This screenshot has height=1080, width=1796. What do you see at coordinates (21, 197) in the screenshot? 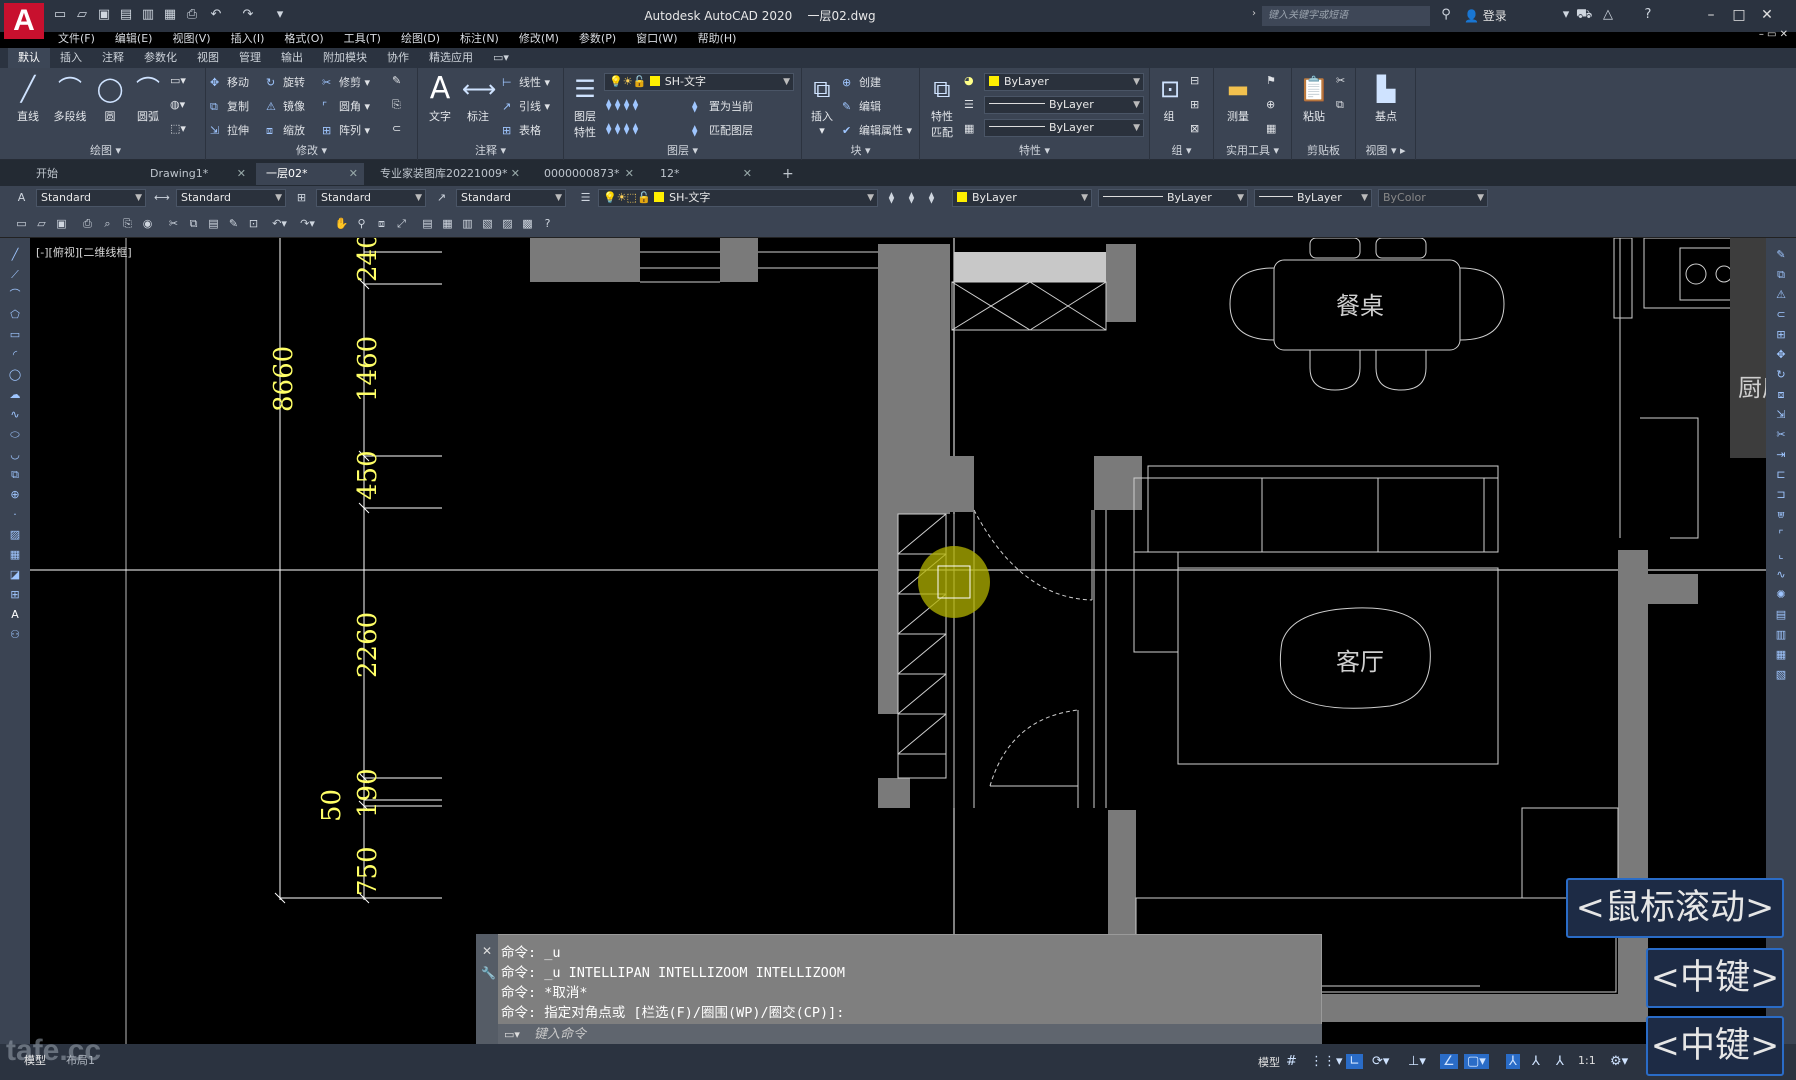
I see `text-style-icon: A` at bounding box center [21, 197].